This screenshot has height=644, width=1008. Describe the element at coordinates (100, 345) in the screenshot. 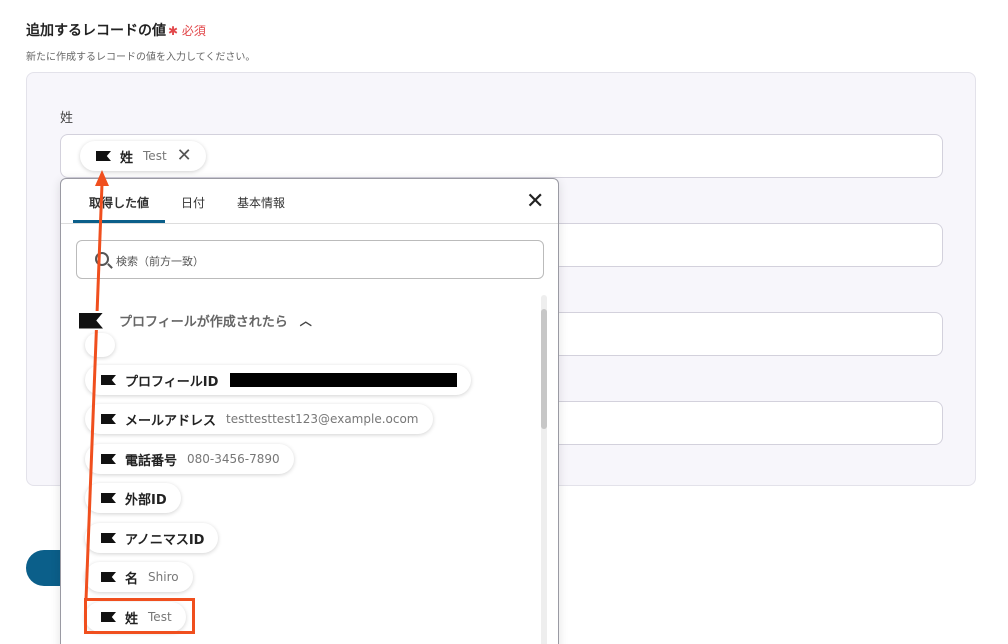

I see `list-item-partial` at that location.